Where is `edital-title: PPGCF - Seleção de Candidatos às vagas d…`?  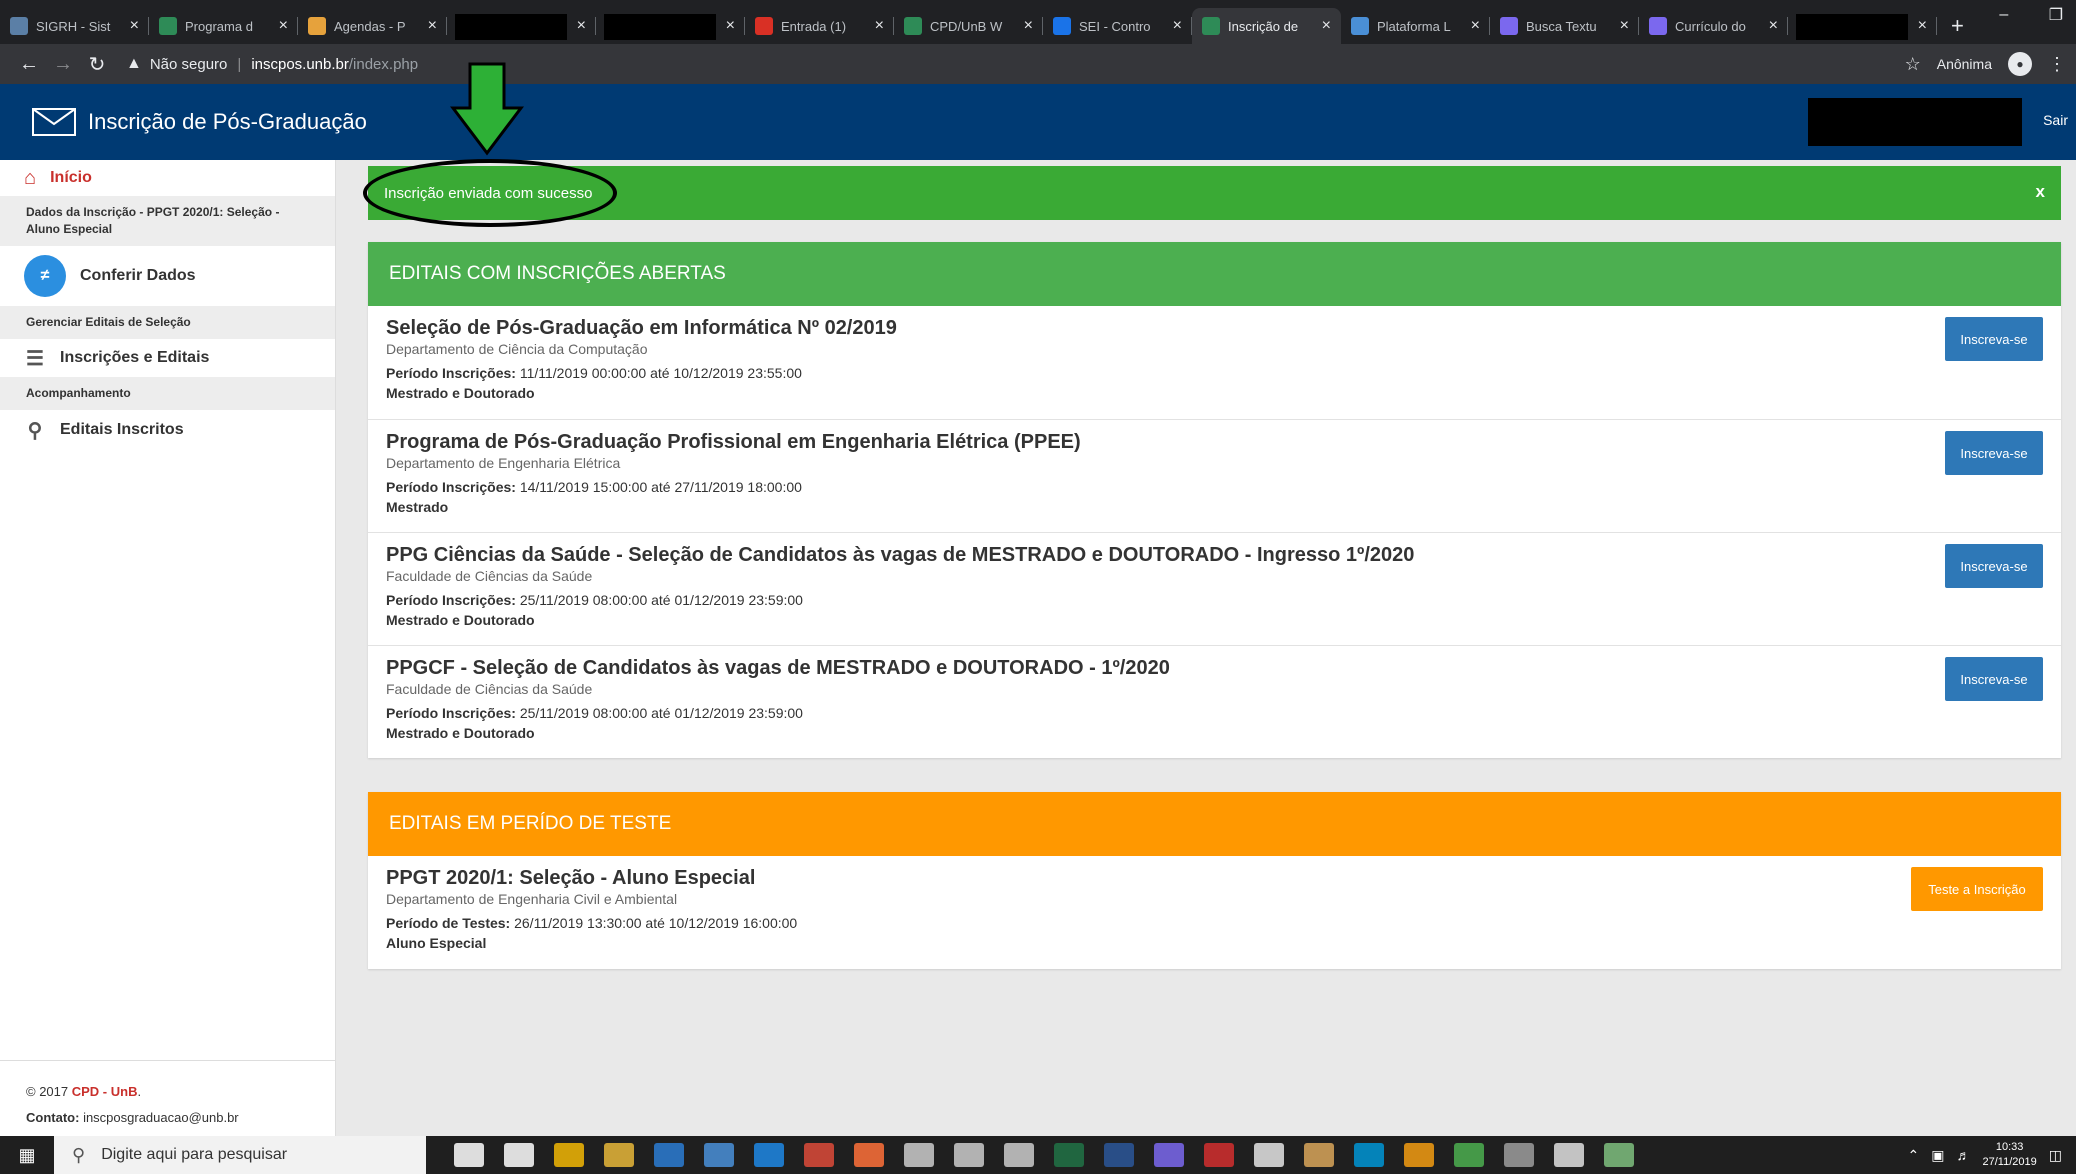
edital-title: PPGCF - Seleção de Candidatos às vagas d… is located at coordinates (778, 668).